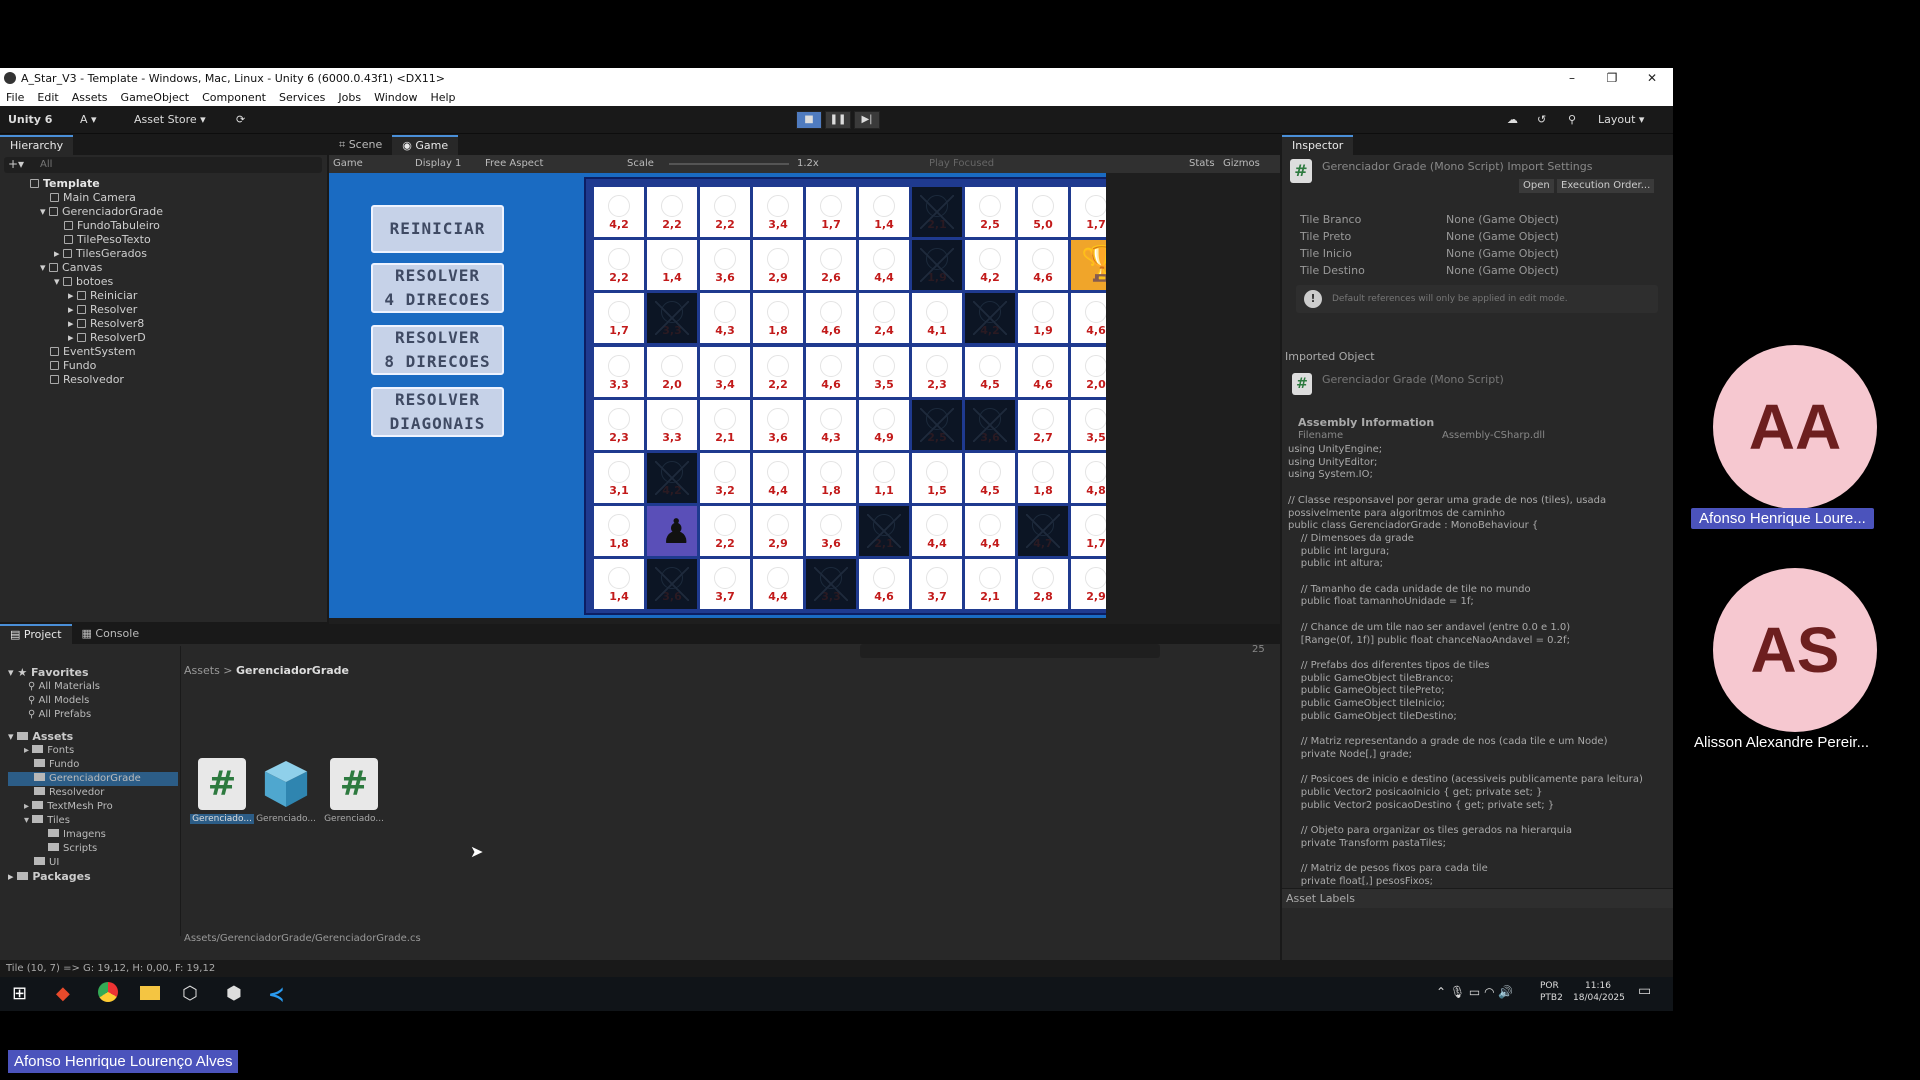  I want to click on field-tile-inicio: Tile Inicio None (Game Object), so click(1485, 255).